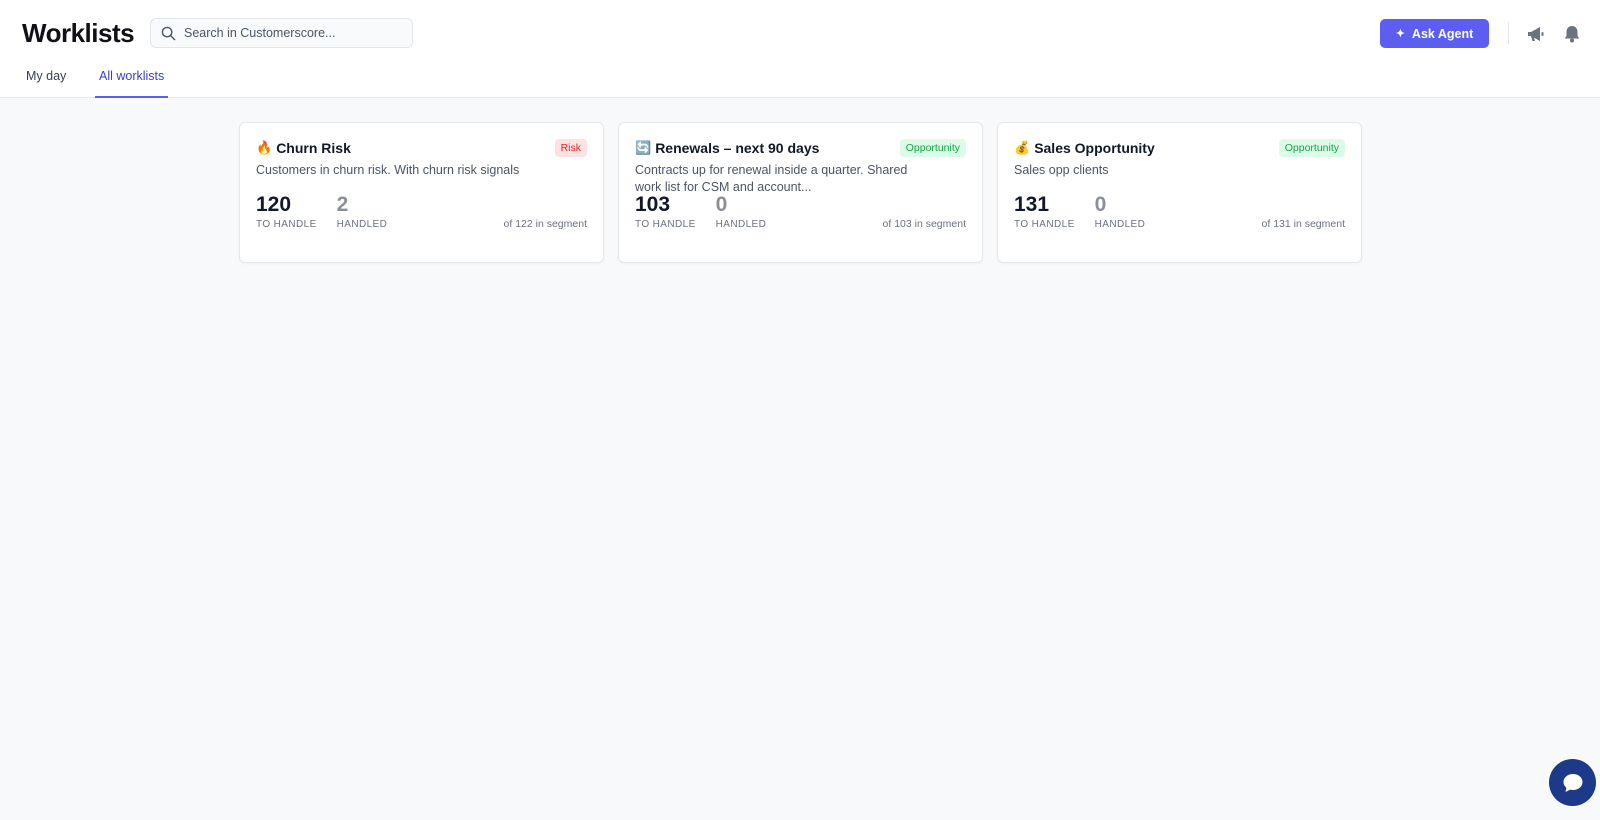  Describe the element at coordinates (294, 33) in the screenshot. I see `search-input` at that location.